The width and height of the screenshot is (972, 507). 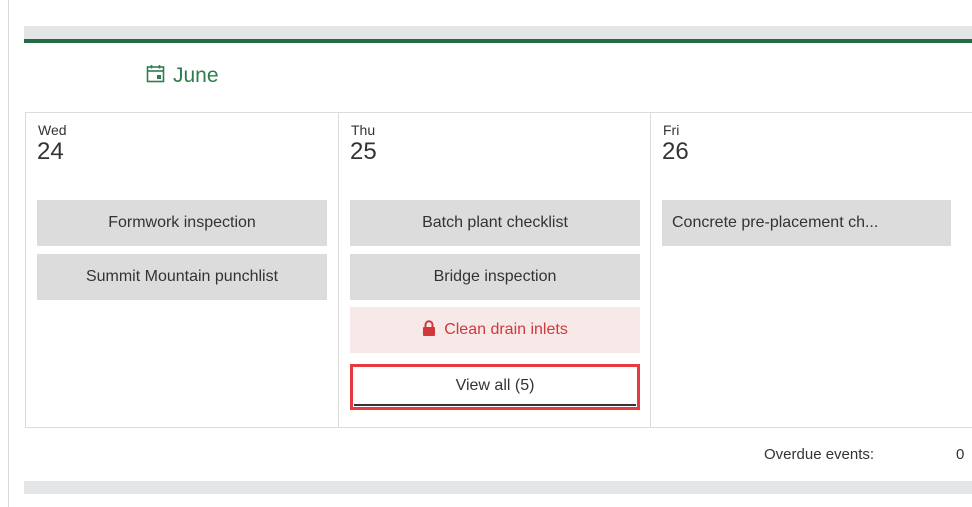 I want to click on top-bar, so click(x=498, y=32).